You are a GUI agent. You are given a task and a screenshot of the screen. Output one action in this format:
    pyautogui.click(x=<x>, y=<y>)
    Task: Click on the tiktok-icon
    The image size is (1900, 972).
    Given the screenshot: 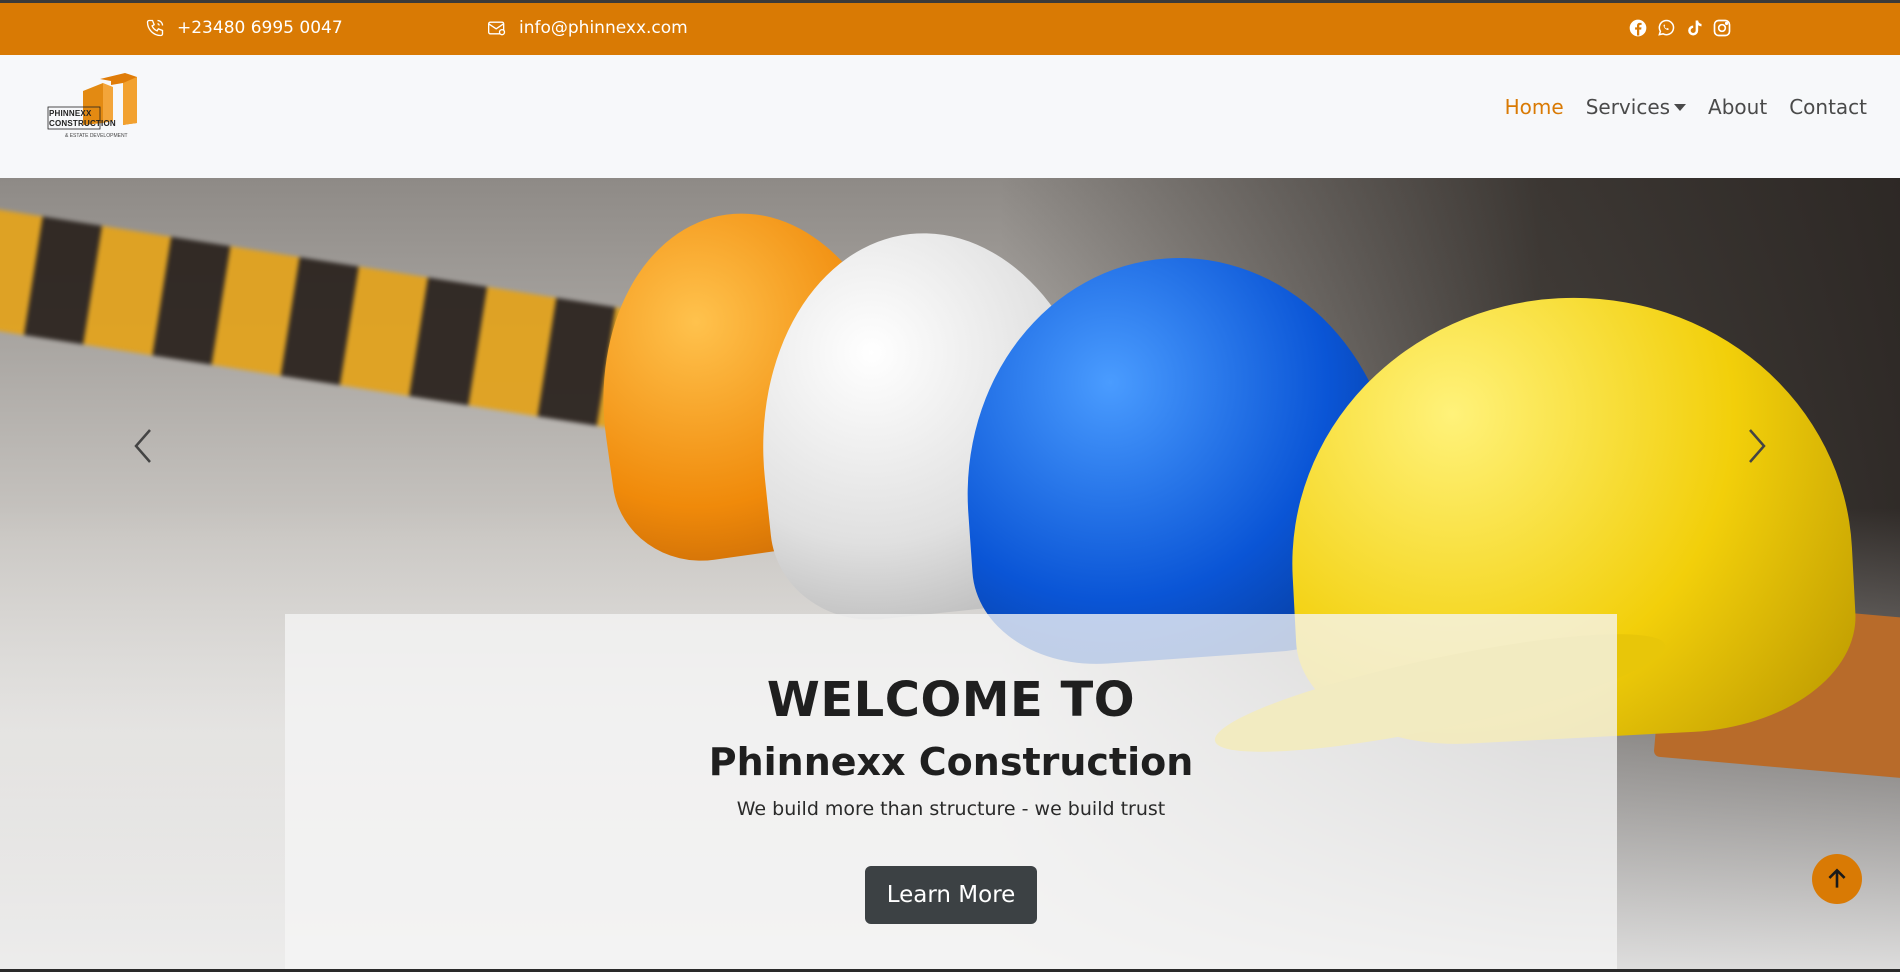 What is the action you would take?
    pyautogui.click(x=1694, y=28)
    